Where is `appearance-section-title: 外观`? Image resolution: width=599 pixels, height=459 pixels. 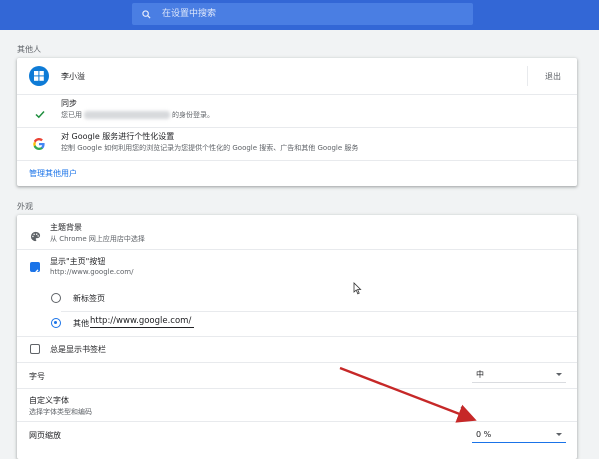 appearance-section-title: 外观 is located at coordinates (25, 206).